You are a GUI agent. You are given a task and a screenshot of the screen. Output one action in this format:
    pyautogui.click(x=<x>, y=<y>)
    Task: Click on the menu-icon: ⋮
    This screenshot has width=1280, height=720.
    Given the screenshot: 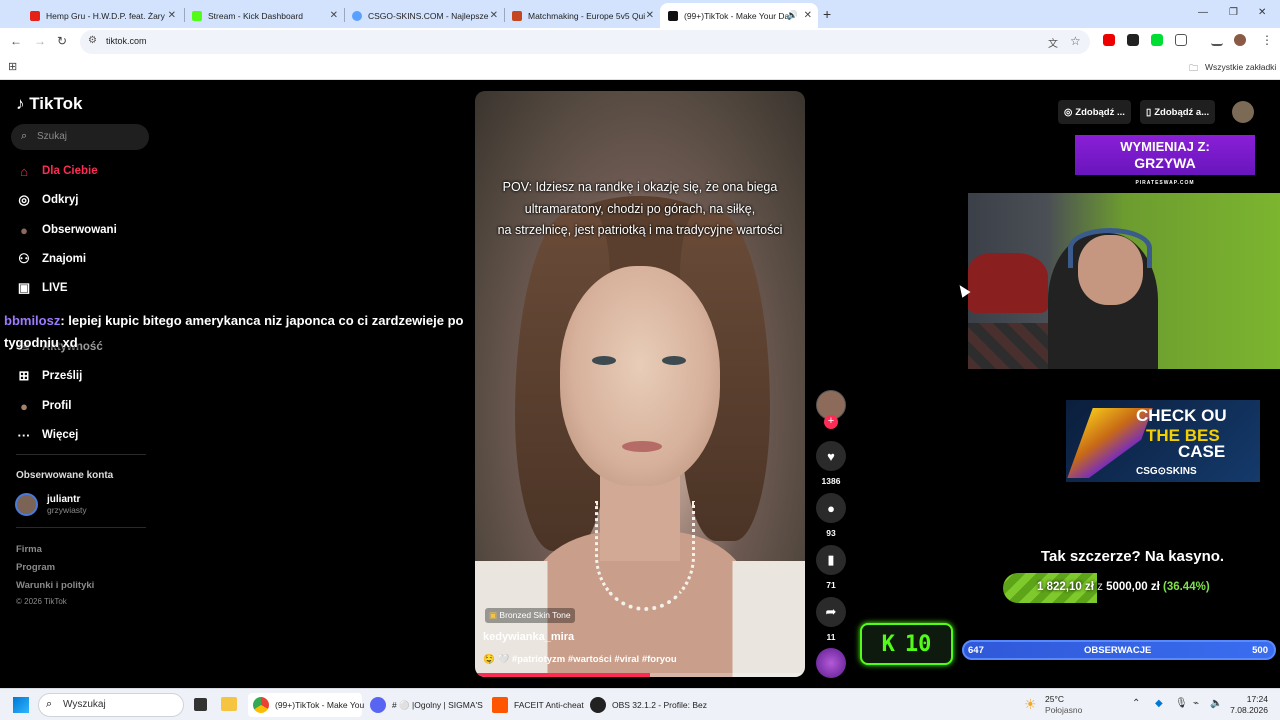 What is the action you would take?
    pyautogui.click(x=1267, y=40)
    